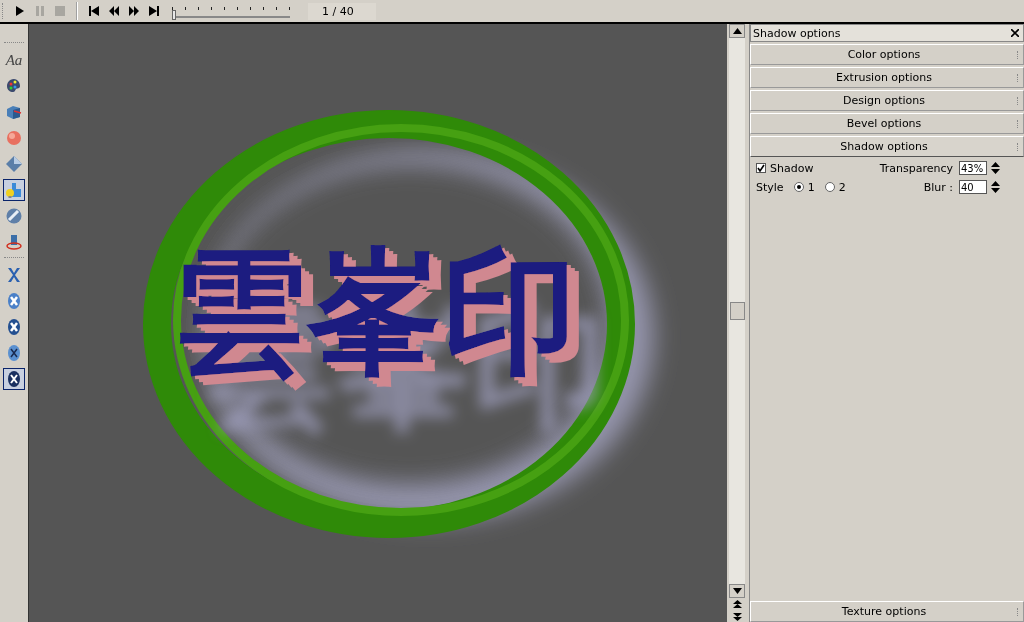  I want to click on section-header: Extrusion options, so click(887, 77).